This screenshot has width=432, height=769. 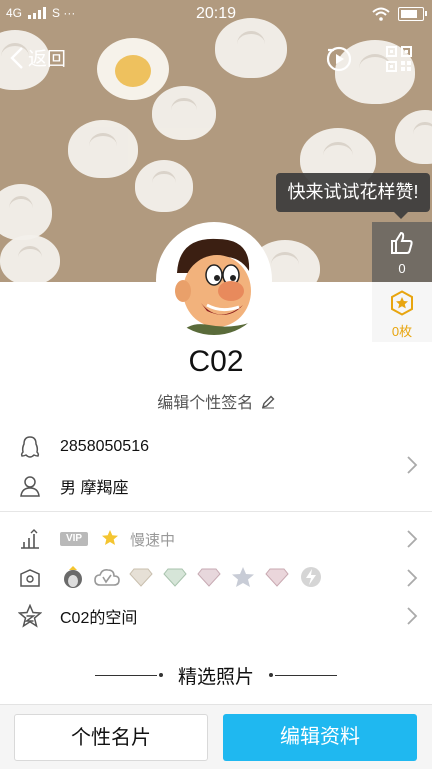 What do you see at coordinates (381, 14) in the screenshot?
I see `wifi-icon` at bounding box center [381, 14].